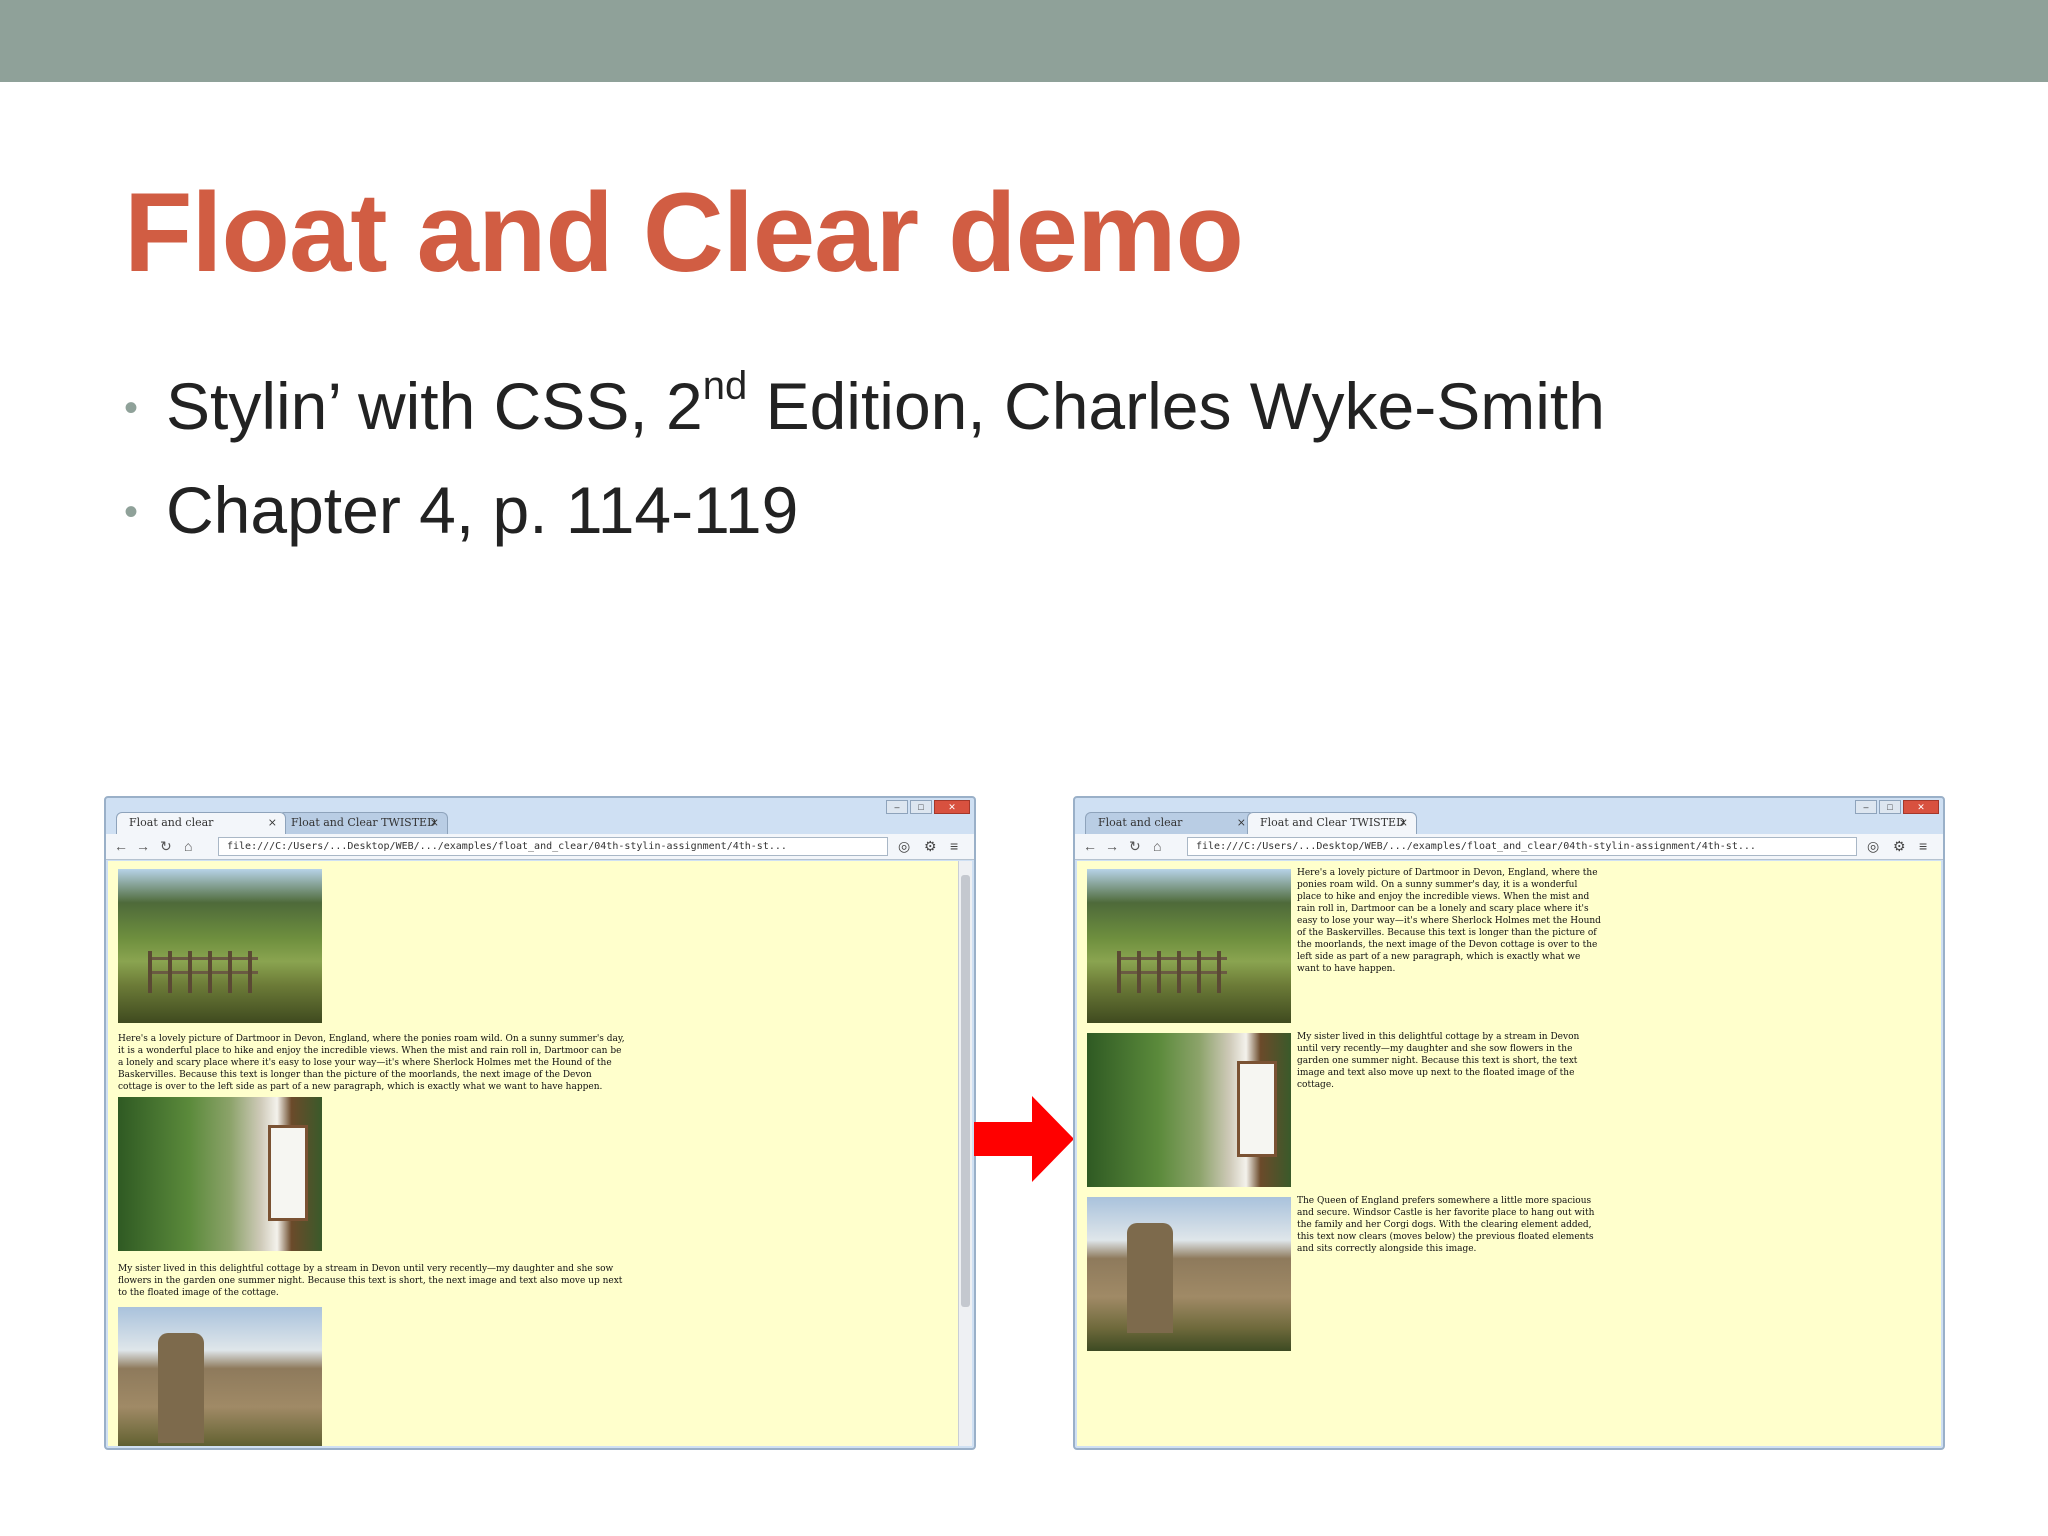  What do you see at coordinates (1024, 1139) in the screenshot?
I see `right-arrow-icon` at bounding box center [1024, 1139].